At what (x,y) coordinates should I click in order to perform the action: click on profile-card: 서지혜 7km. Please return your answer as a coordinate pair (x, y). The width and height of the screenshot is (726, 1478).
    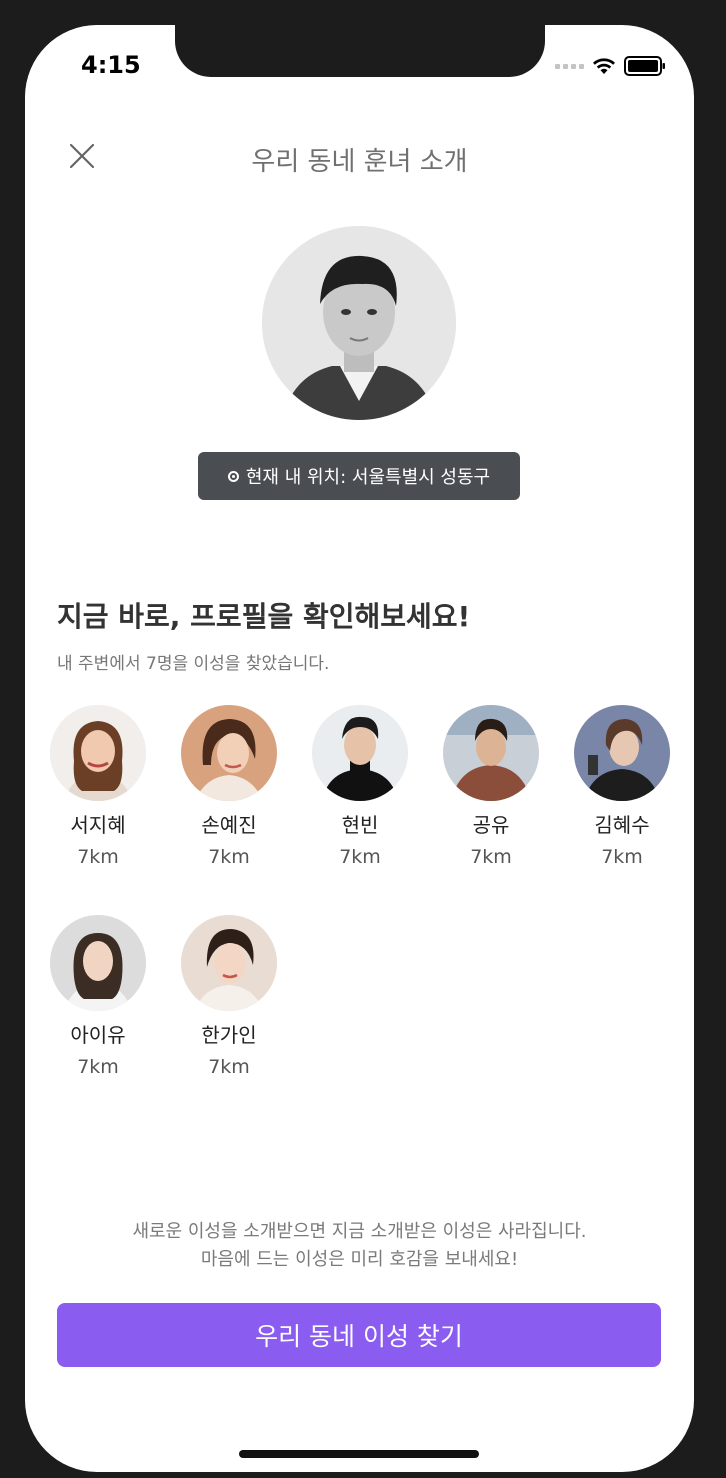
    Looking at the image, I should click on (98, 786).